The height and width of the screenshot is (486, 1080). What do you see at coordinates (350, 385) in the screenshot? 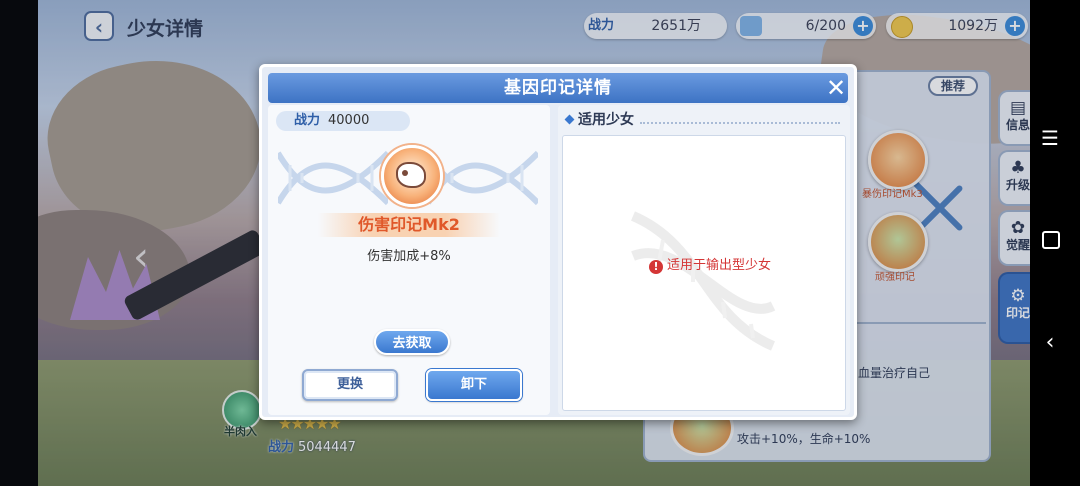
I see `replace-button: 更换` at bounding box center [350, 385].